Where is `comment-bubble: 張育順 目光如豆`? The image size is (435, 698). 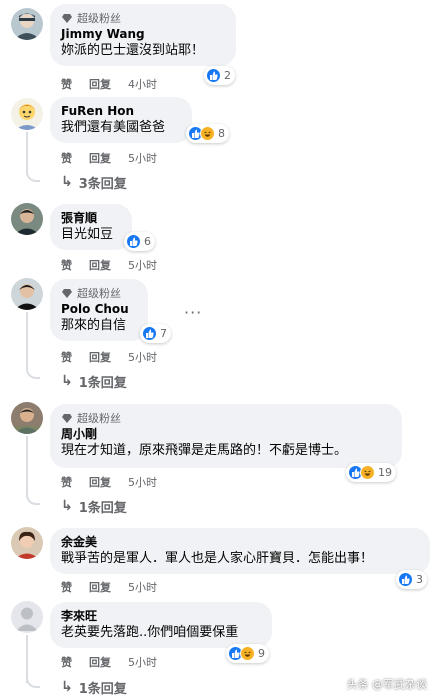 comment-bubble: 張育順 目光如豆 is located at coordinates (91, 227).